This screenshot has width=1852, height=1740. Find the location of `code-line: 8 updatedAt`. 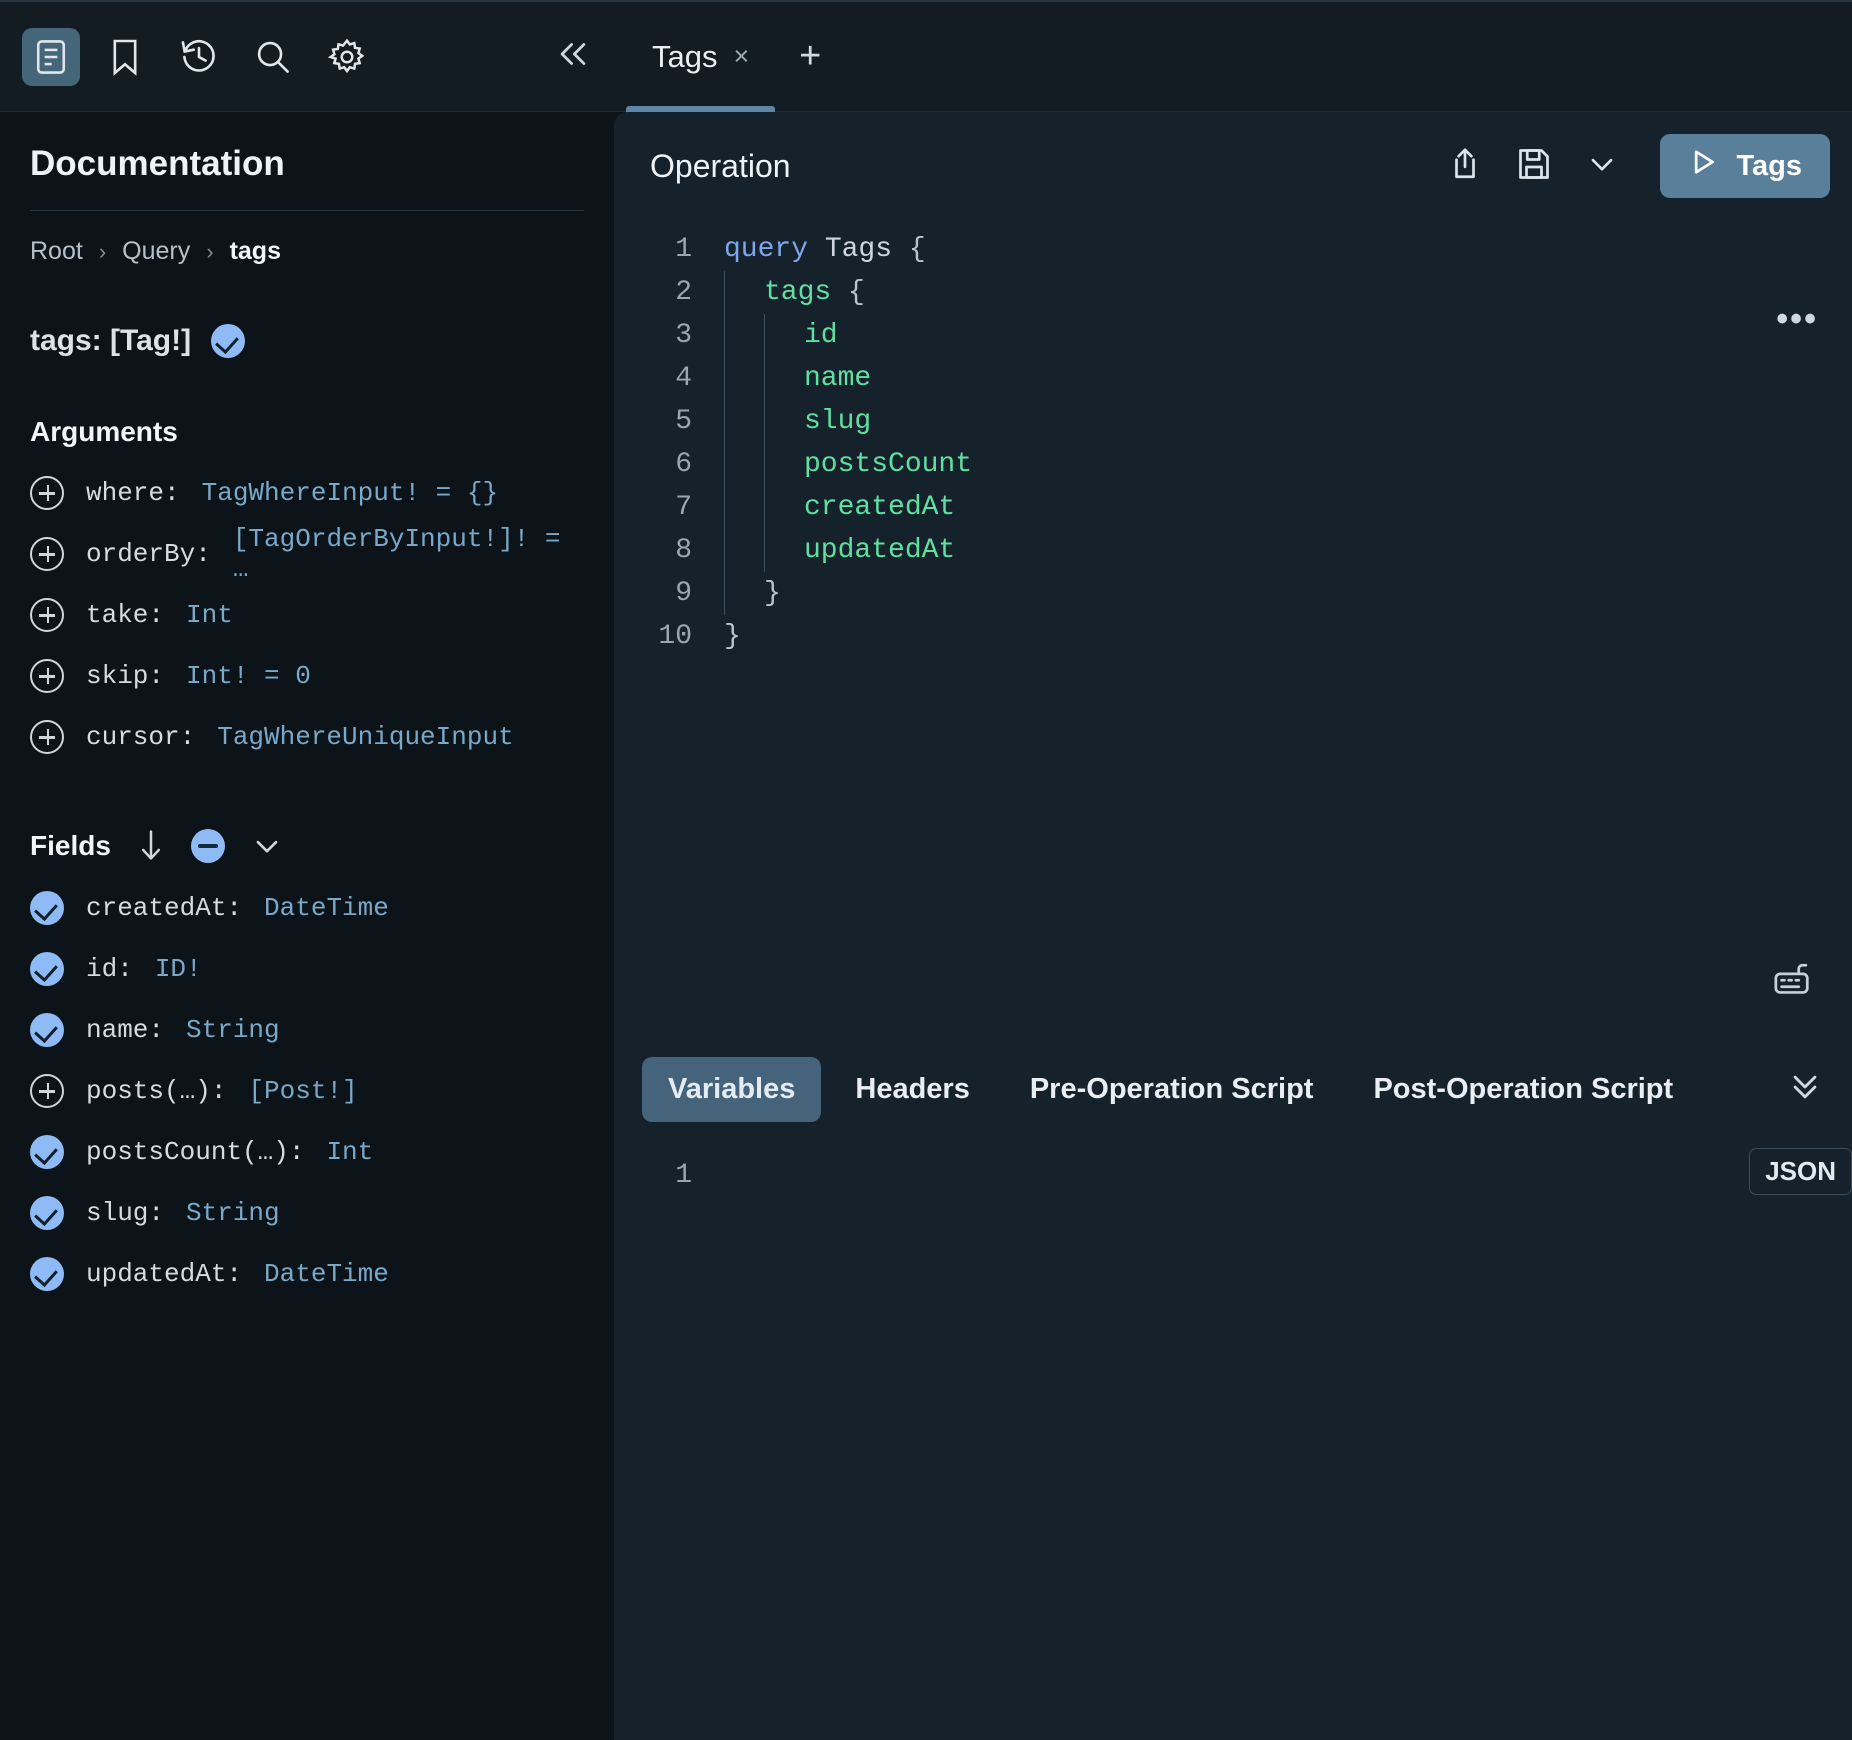

code-line: 8 updatedAt is located at coordinates (1233, 550).